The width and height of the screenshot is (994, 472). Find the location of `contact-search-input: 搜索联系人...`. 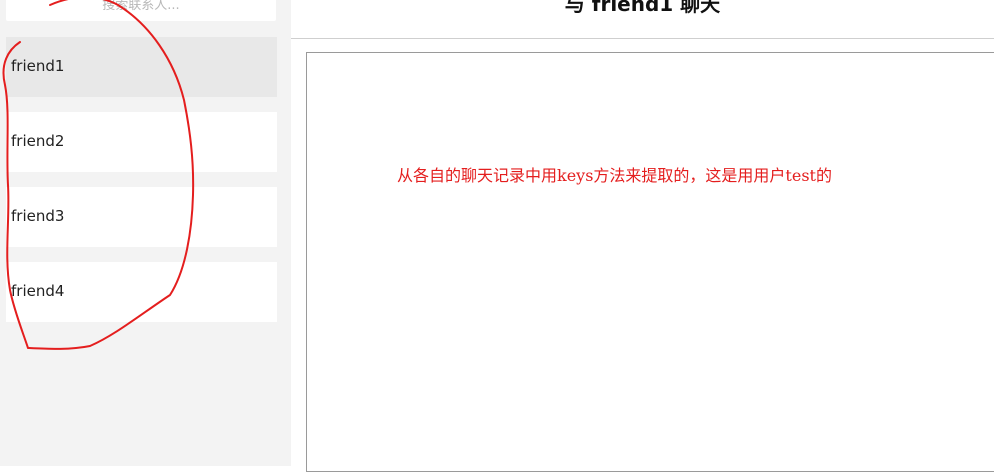

contact-search-input: 搜索联系人... is located at coordinates (141, 10).